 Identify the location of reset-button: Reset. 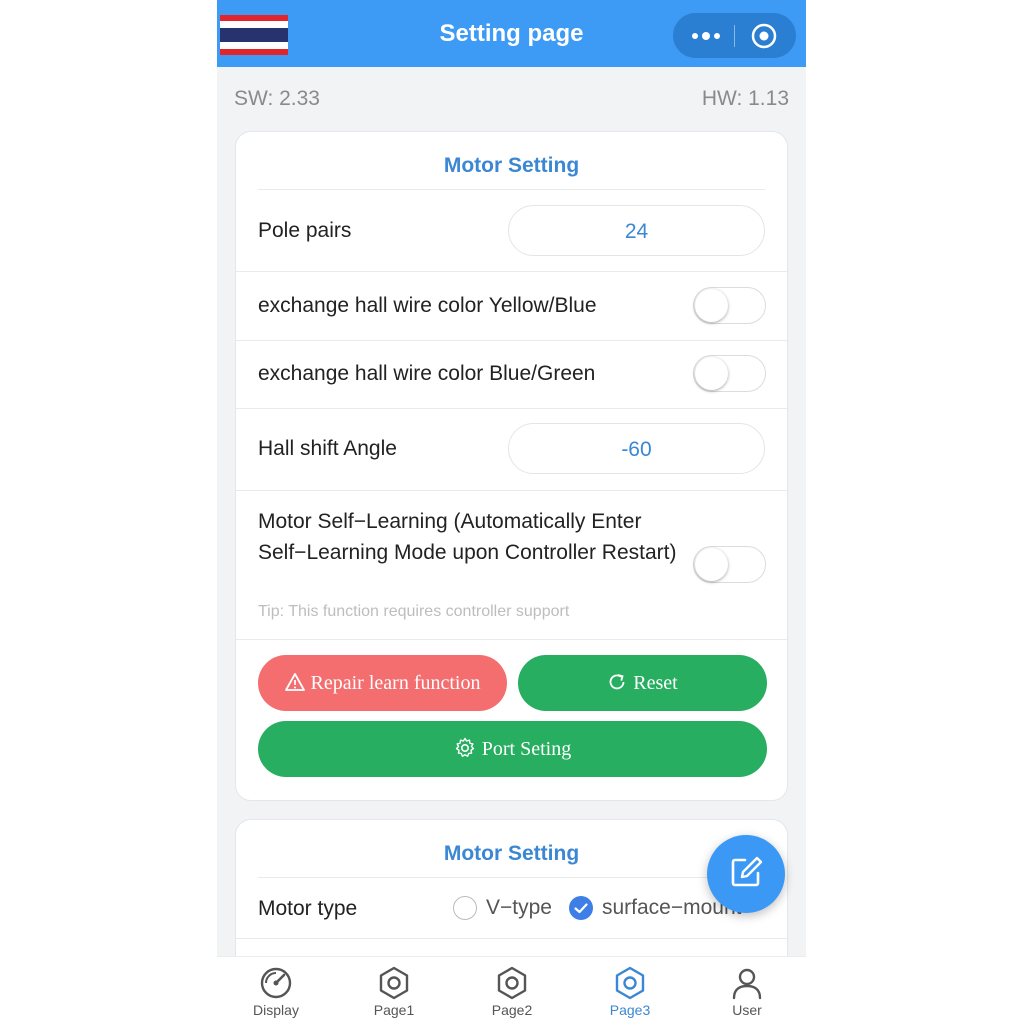
(642, 683).